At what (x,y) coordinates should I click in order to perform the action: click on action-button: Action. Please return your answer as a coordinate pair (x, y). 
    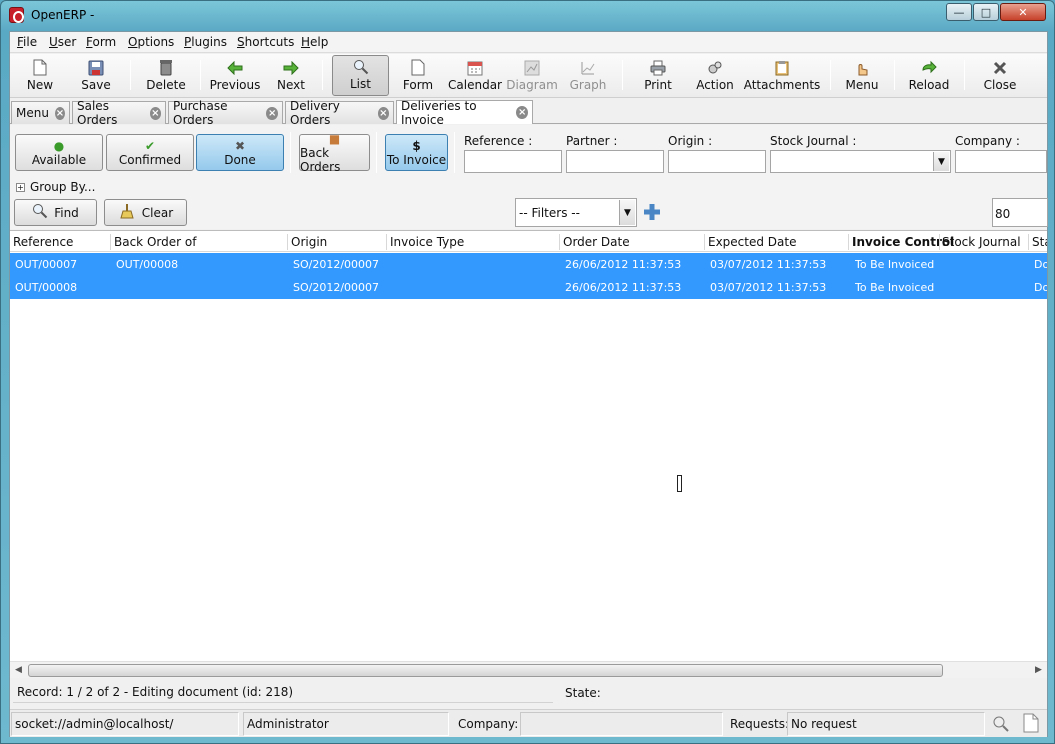
    Looking at the image, I should click on (715, 75).